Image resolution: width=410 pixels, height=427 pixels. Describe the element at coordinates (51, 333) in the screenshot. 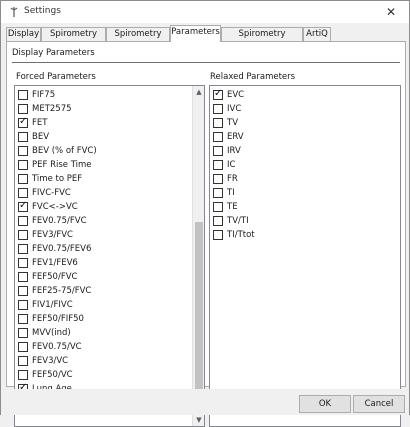

I see `item-label: MVV(ind)` at that location.